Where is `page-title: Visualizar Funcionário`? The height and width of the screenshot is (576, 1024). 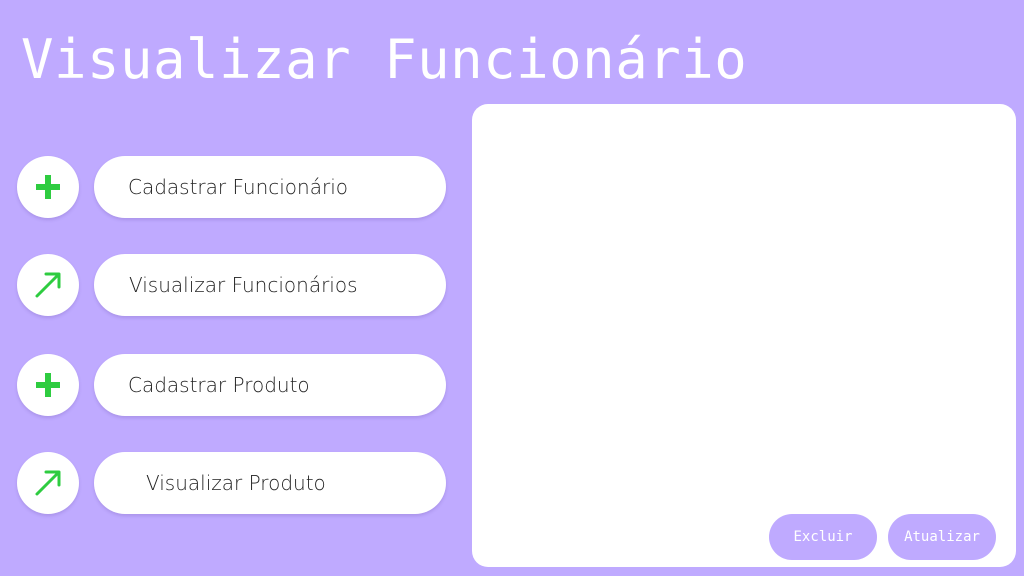
page-title: Visualizar Funcionário is located at coordinates (384, 59).